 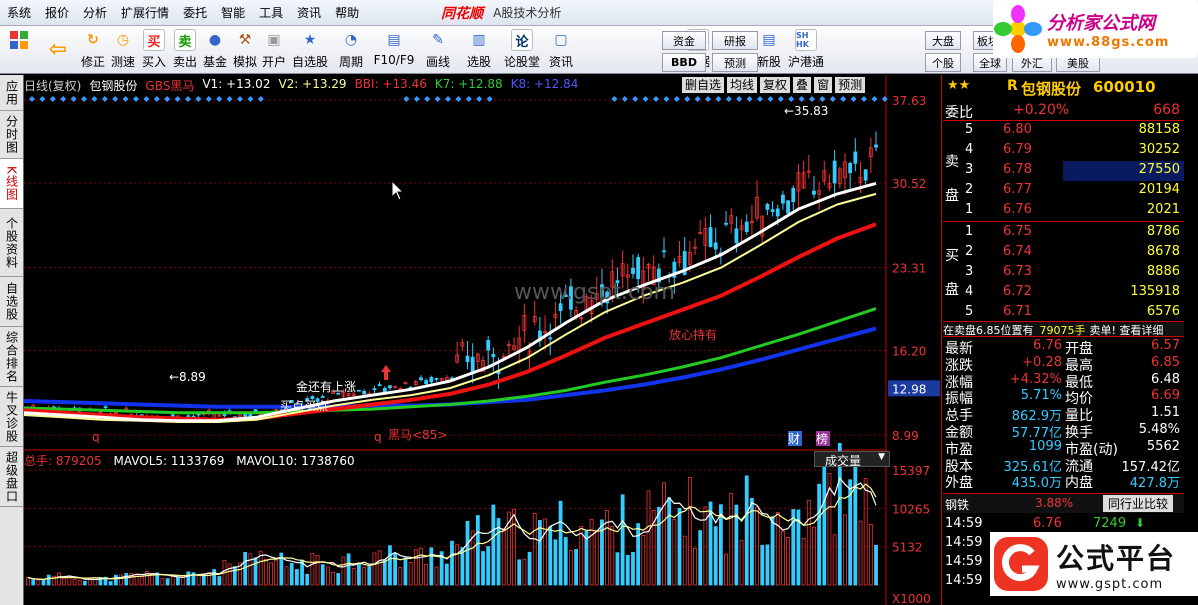 What do you see at coordinates (735, 40) in the screenshot?
I see `yanbao-button: 研报` at bounding box center [735, 40].